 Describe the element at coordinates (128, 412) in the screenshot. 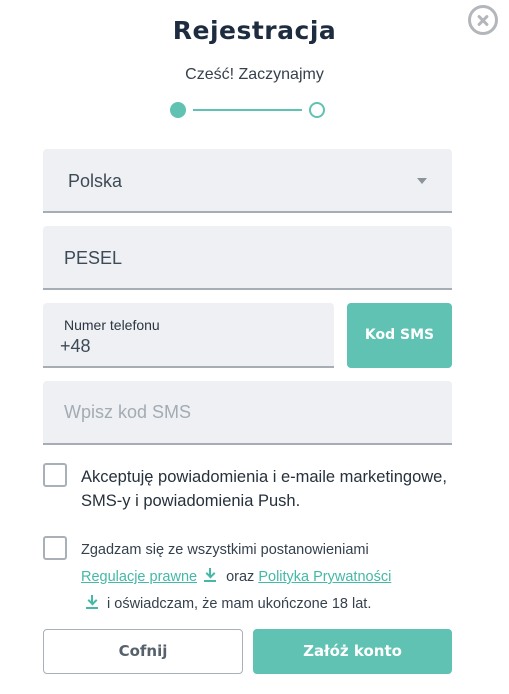

I see `sms-code-placeholder: Wpisz kod SMS` at that location.